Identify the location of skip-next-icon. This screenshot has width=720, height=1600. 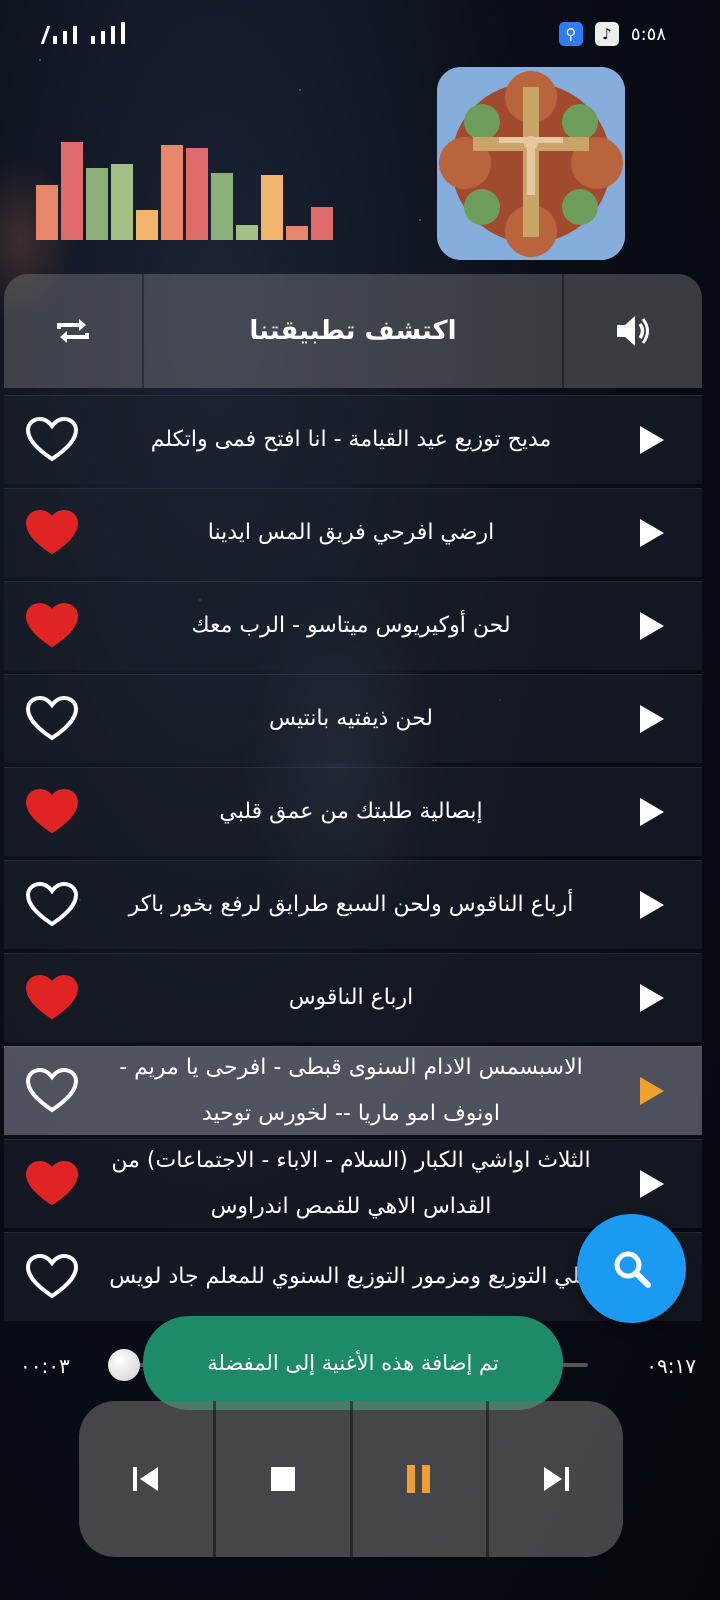
(557, 1479).